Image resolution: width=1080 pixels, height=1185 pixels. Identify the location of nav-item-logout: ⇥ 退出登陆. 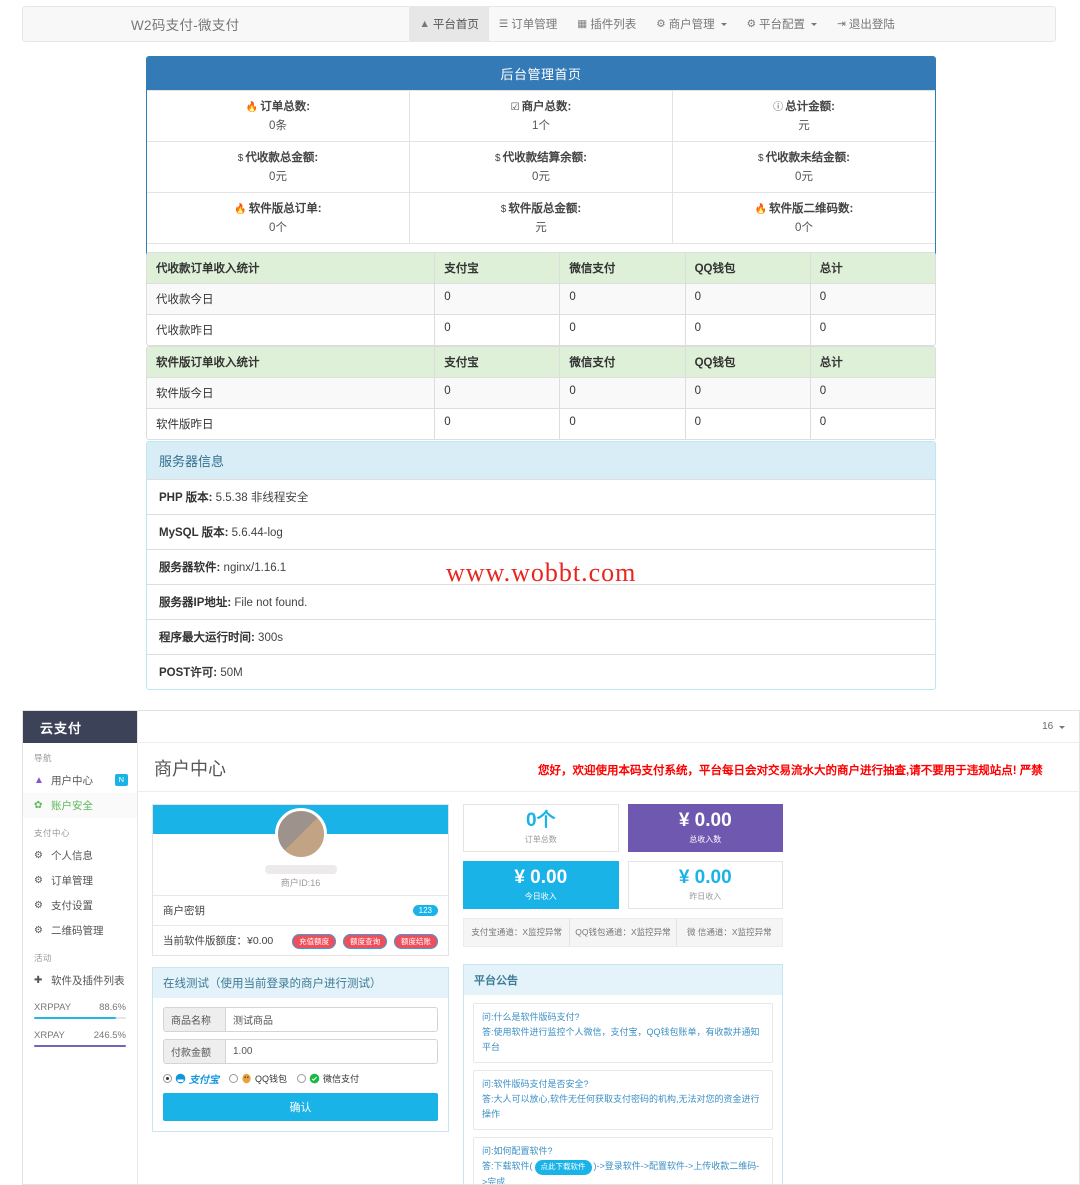
(866, 24).